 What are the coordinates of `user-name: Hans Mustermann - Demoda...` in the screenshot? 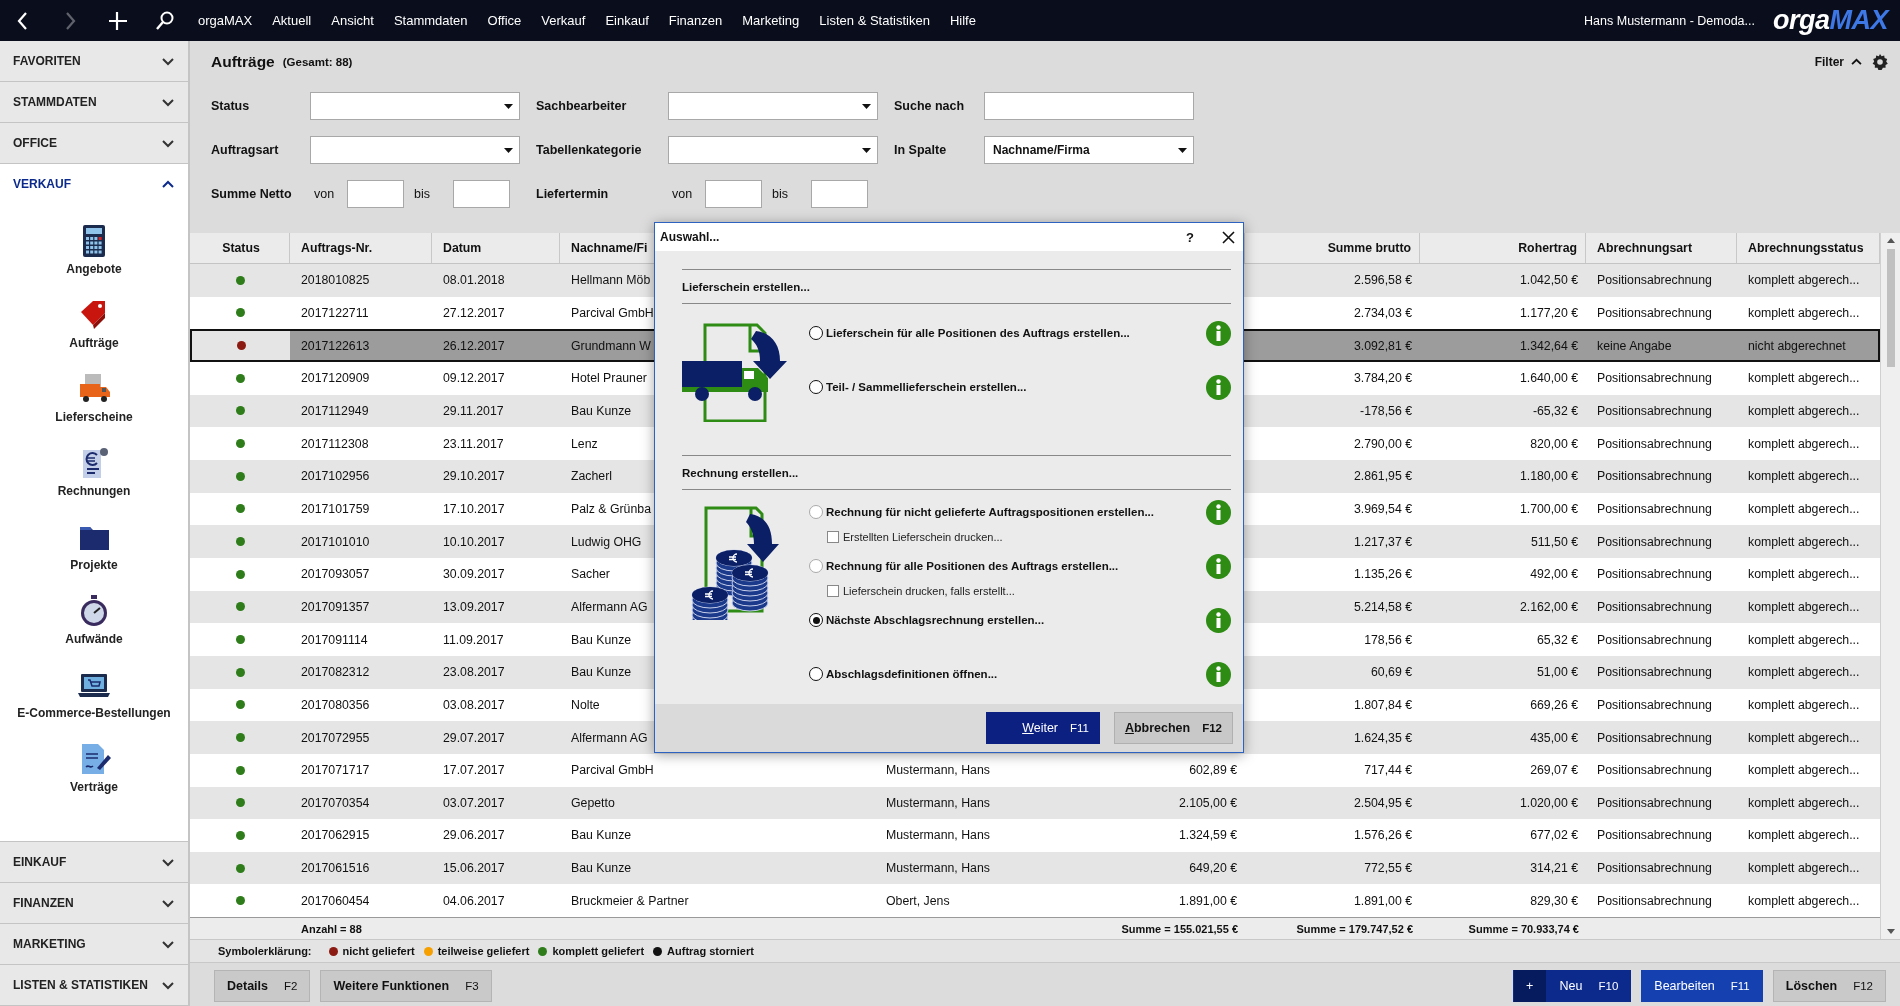 It's located at (1669, 20).